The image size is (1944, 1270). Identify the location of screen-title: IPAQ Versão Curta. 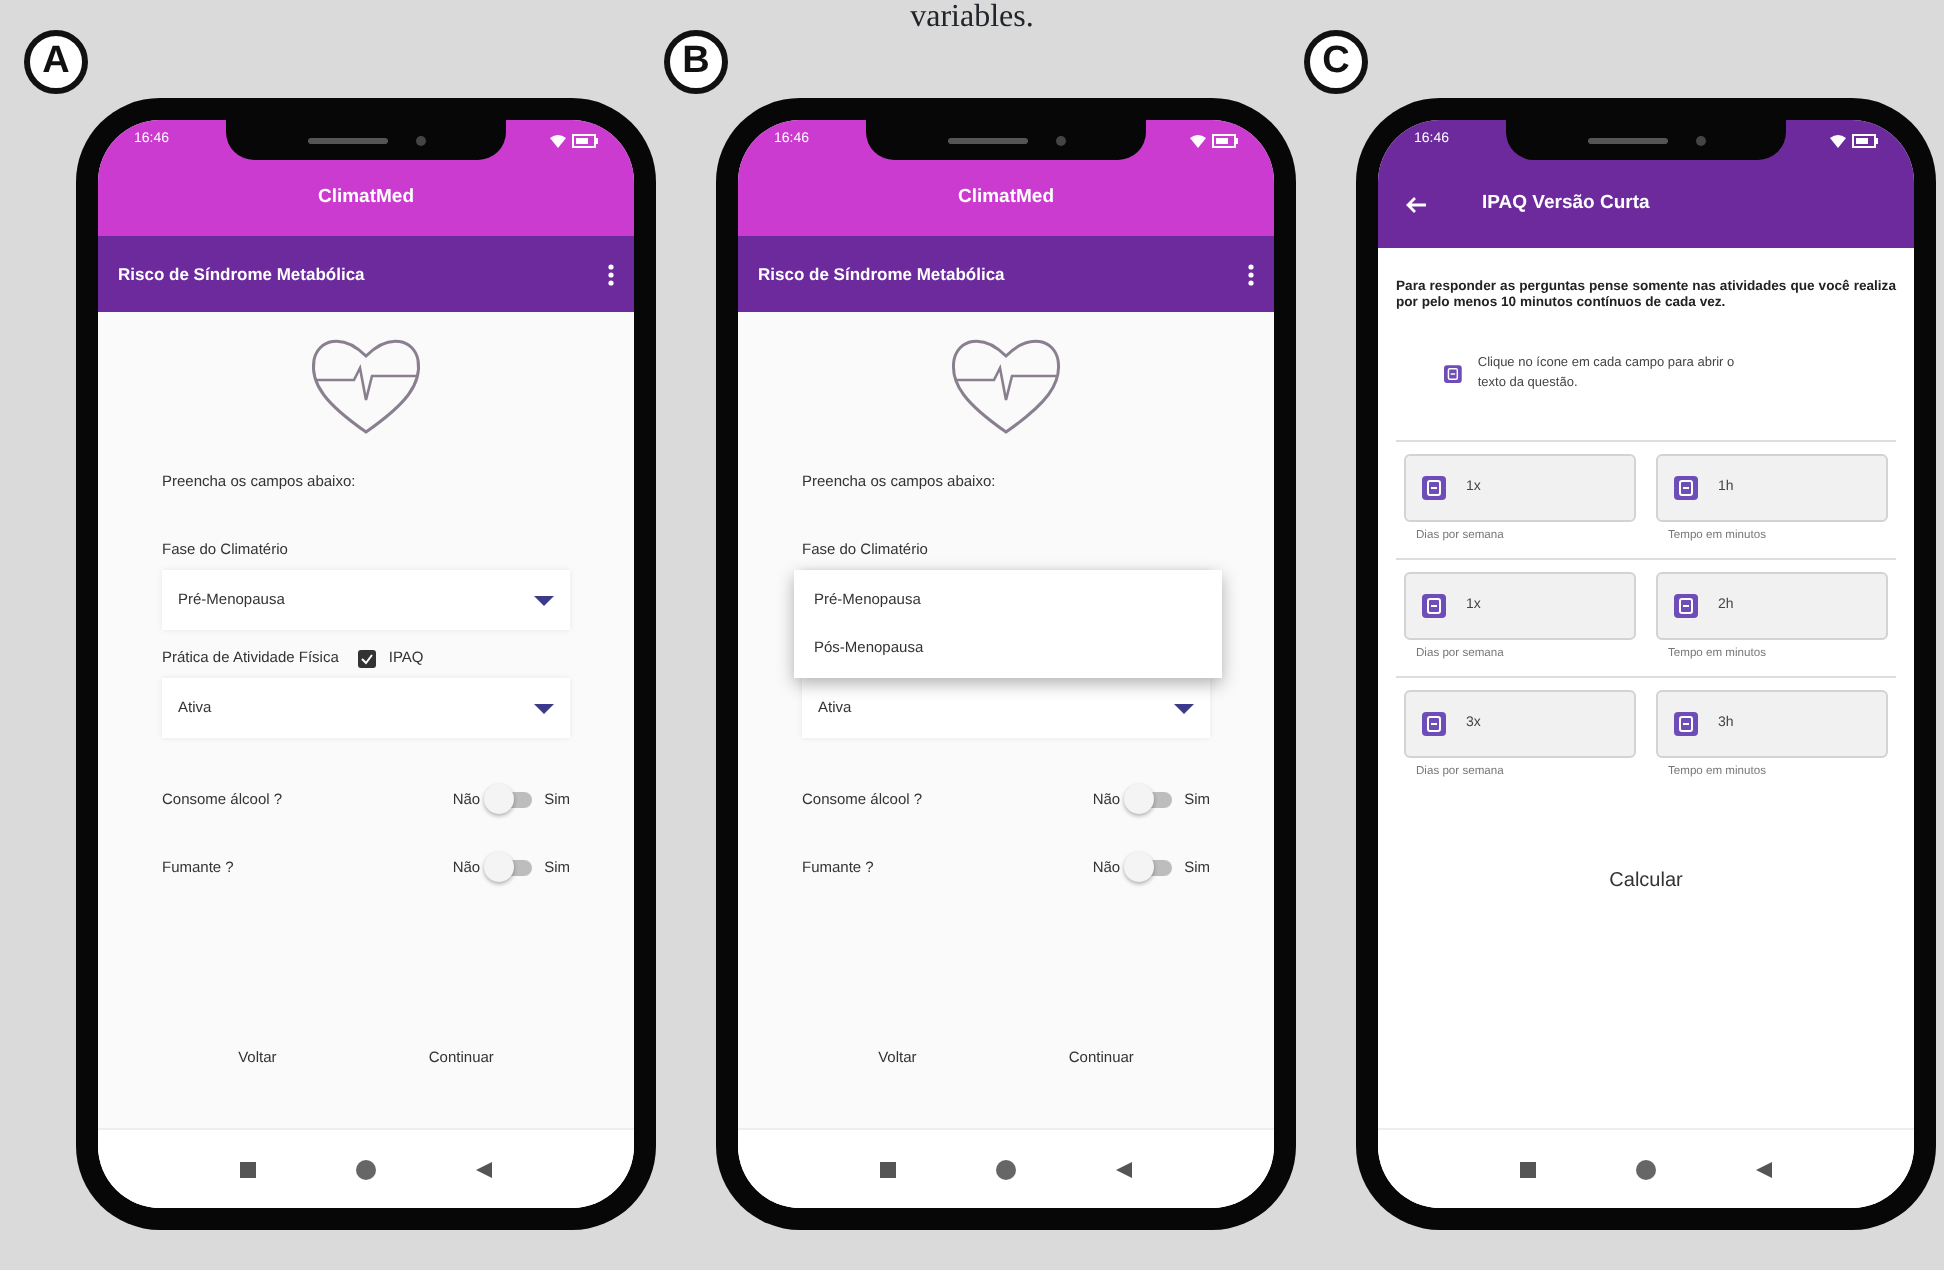
(1566, 203).